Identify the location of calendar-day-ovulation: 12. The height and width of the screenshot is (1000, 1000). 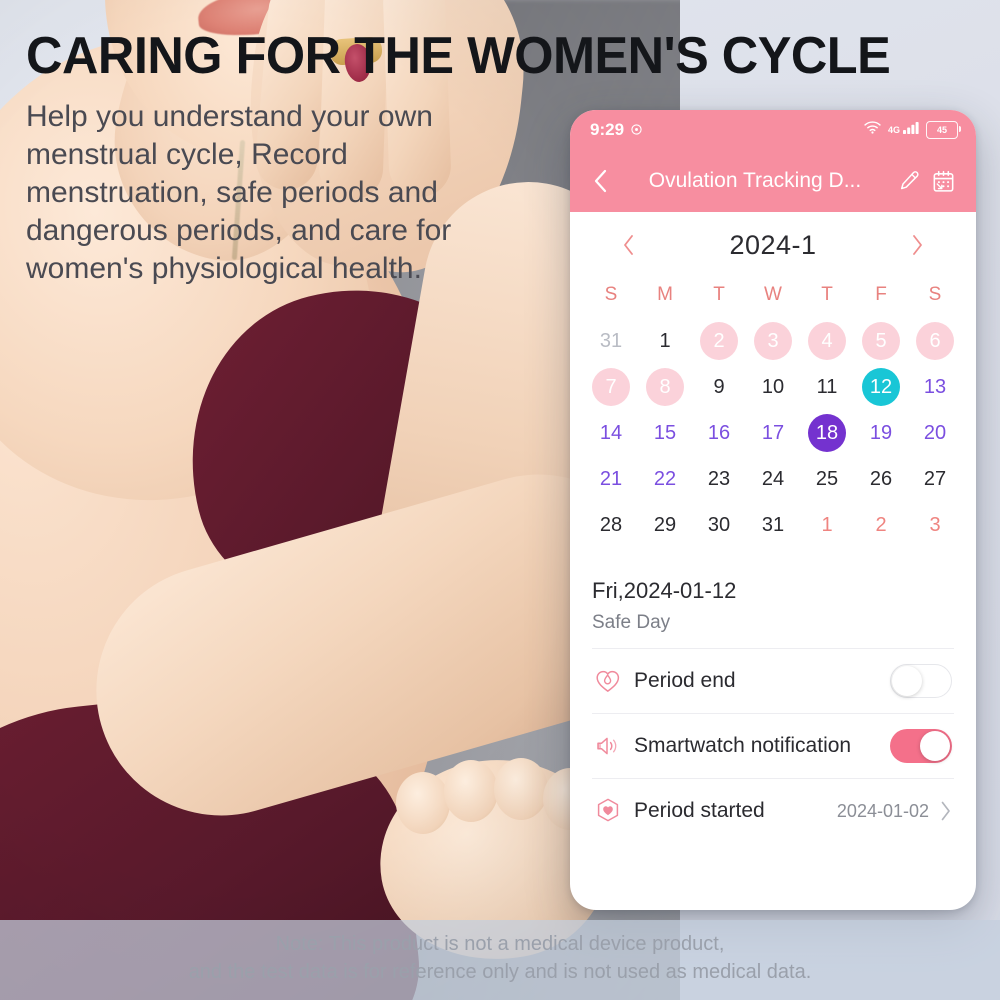
(881, 387).